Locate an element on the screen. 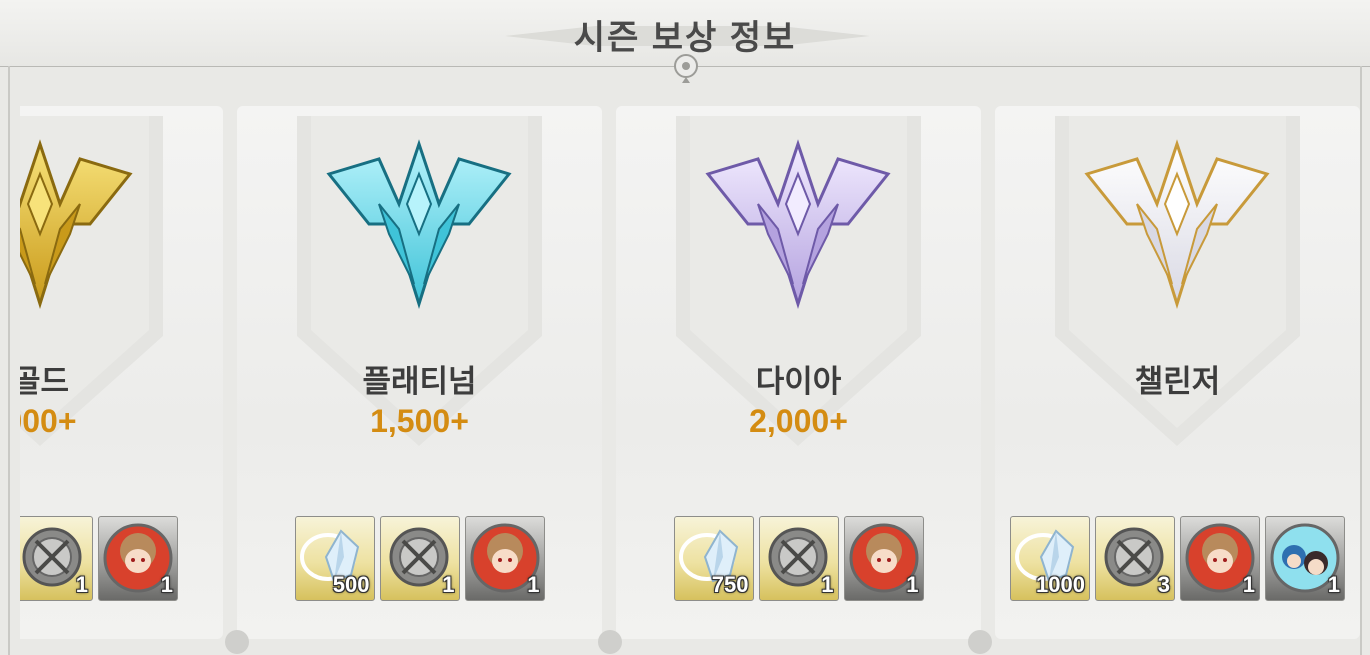 This screenshot has height=655, width=1370. reward-item: 500 is located at coordinates (334, 558).